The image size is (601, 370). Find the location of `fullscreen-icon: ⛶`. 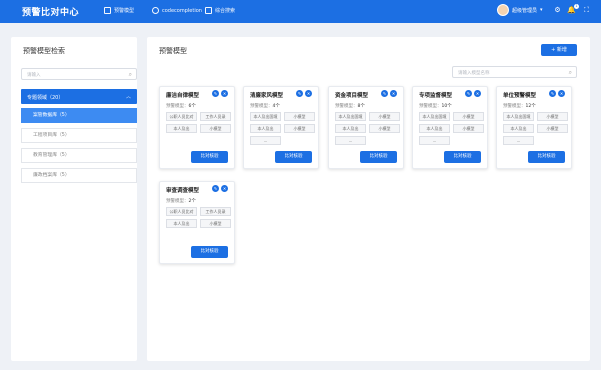

fullscreen-icon: ⛶ is located at coordinates (586, 10).